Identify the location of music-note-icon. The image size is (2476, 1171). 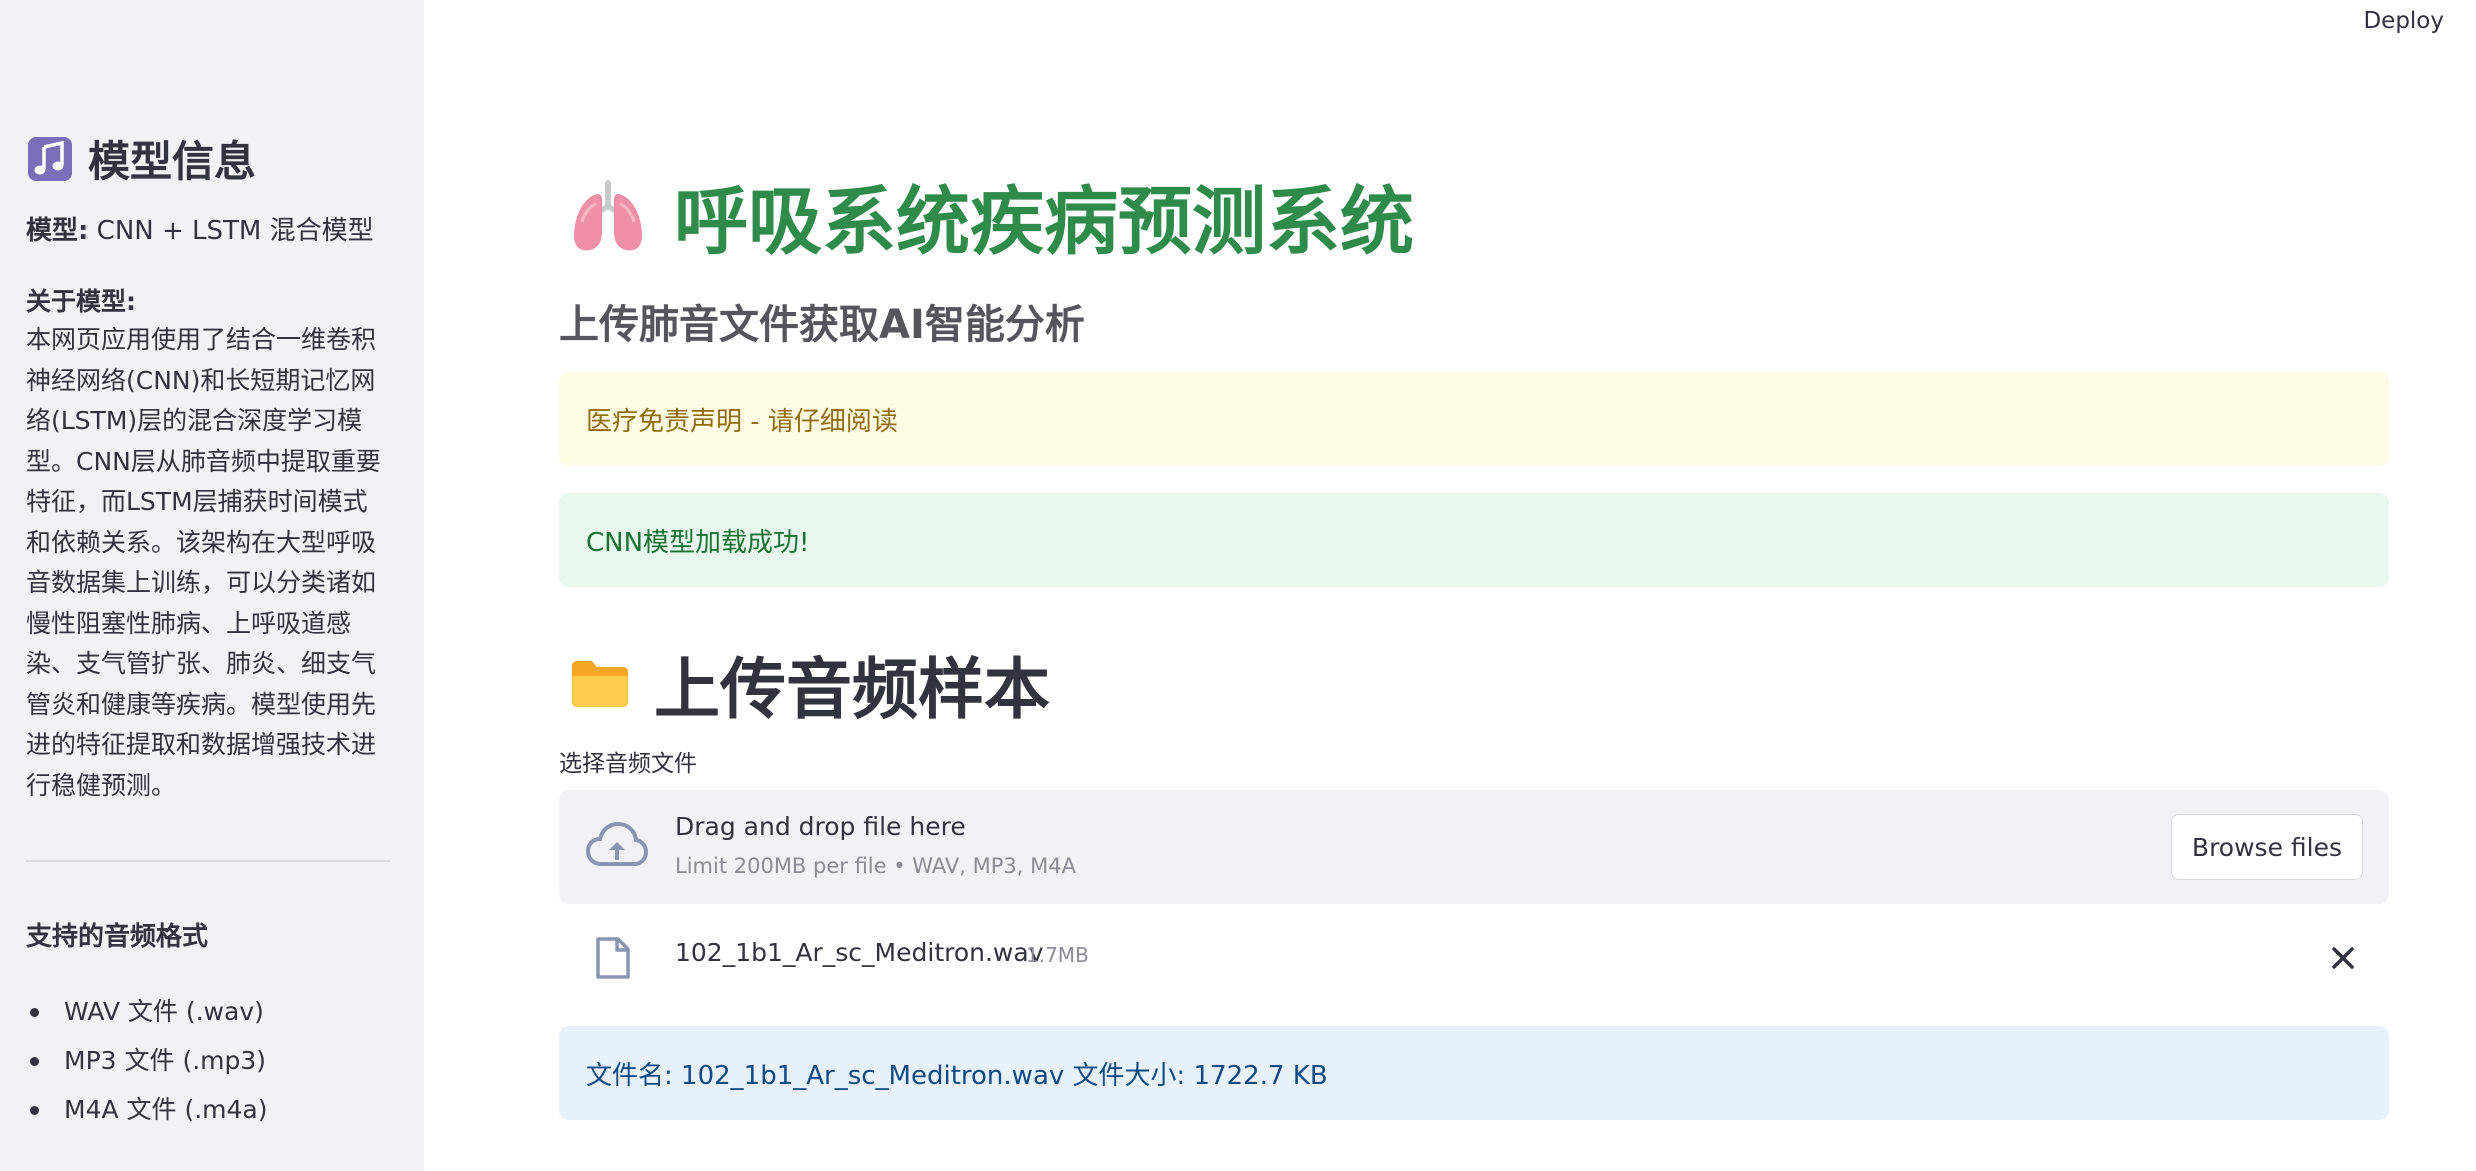
(50, 158).